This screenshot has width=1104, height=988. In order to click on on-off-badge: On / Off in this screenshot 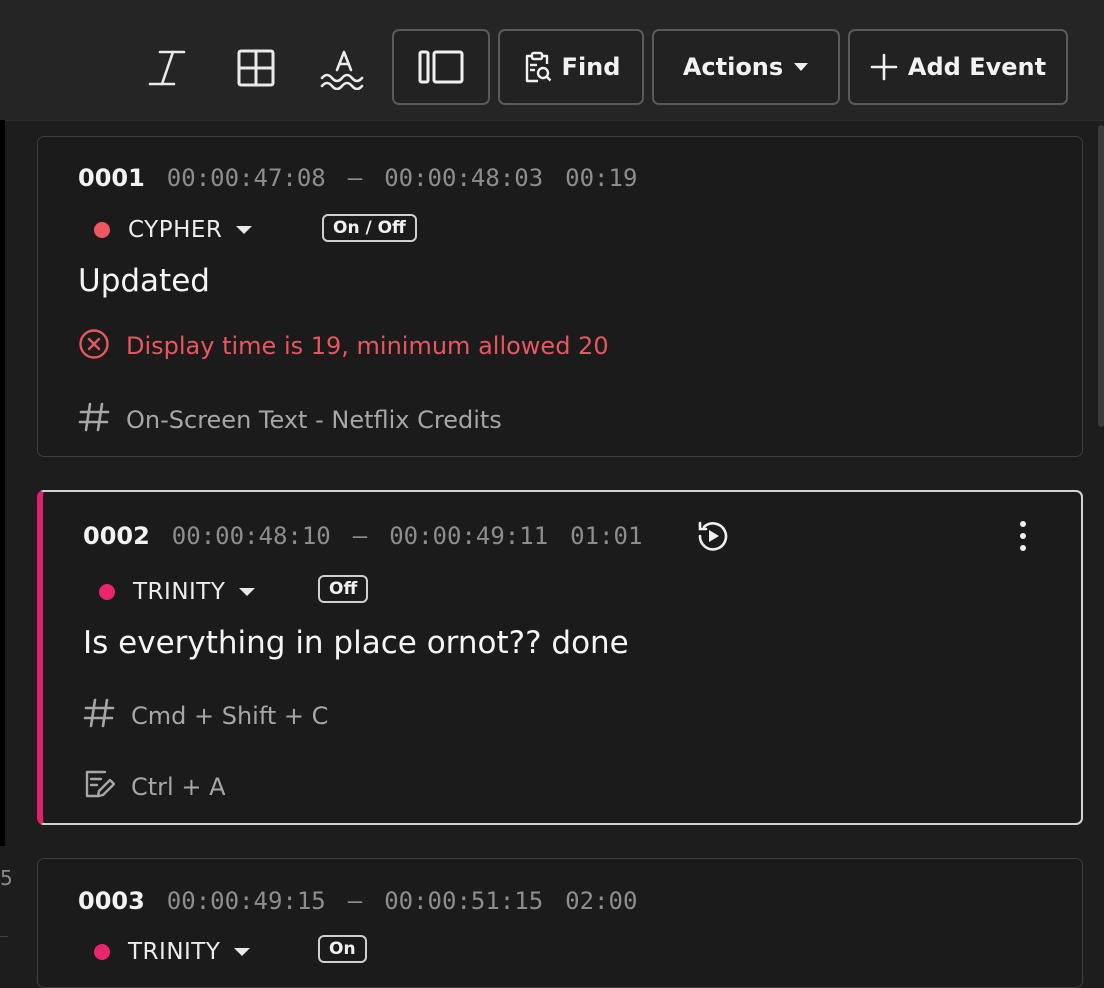, I will do `click(369, 228)`.